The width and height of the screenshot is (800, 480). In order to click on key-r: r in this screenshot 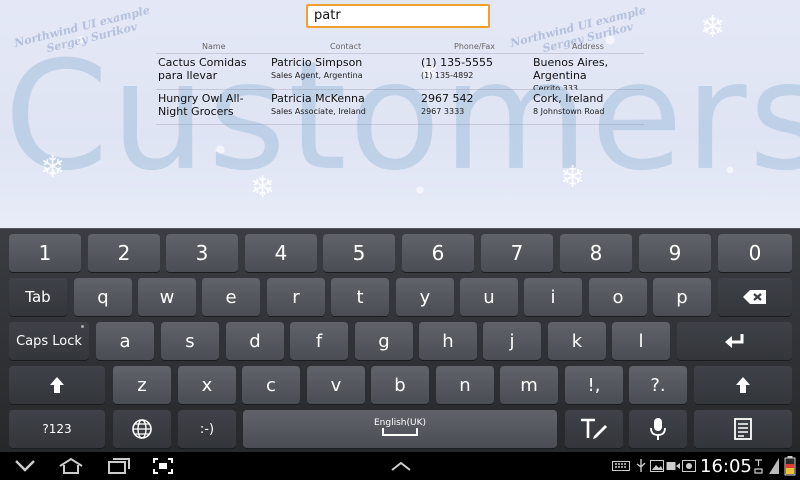, I will do `click(296, 297)`.